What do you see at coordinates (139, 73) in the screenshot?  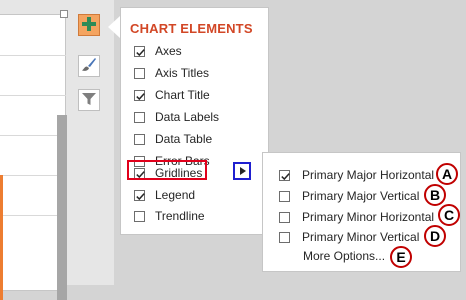 I see `axis-titles-checkbox` at bounding box center [139, 73].